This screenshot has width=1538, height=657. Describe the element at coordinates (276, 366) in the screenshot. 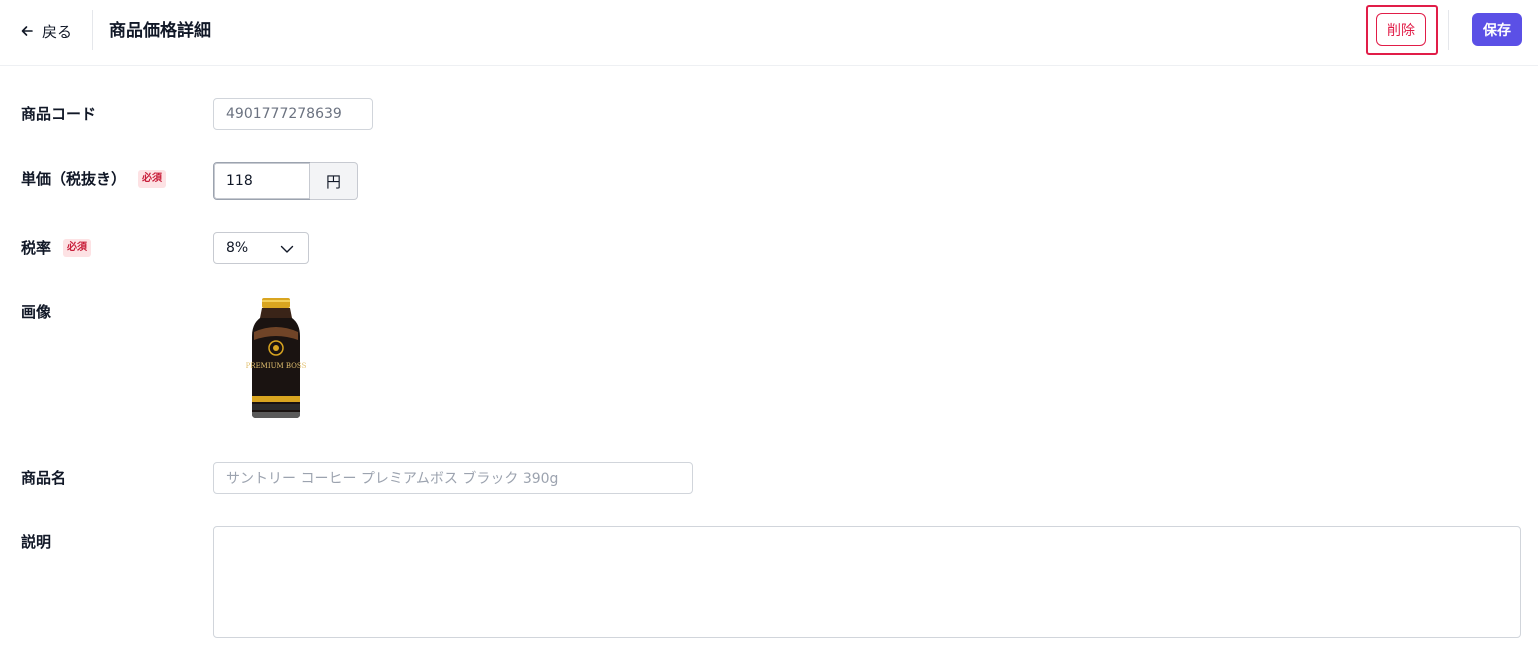

I see `product-image-label: PREMIUM BOSS` at that location.